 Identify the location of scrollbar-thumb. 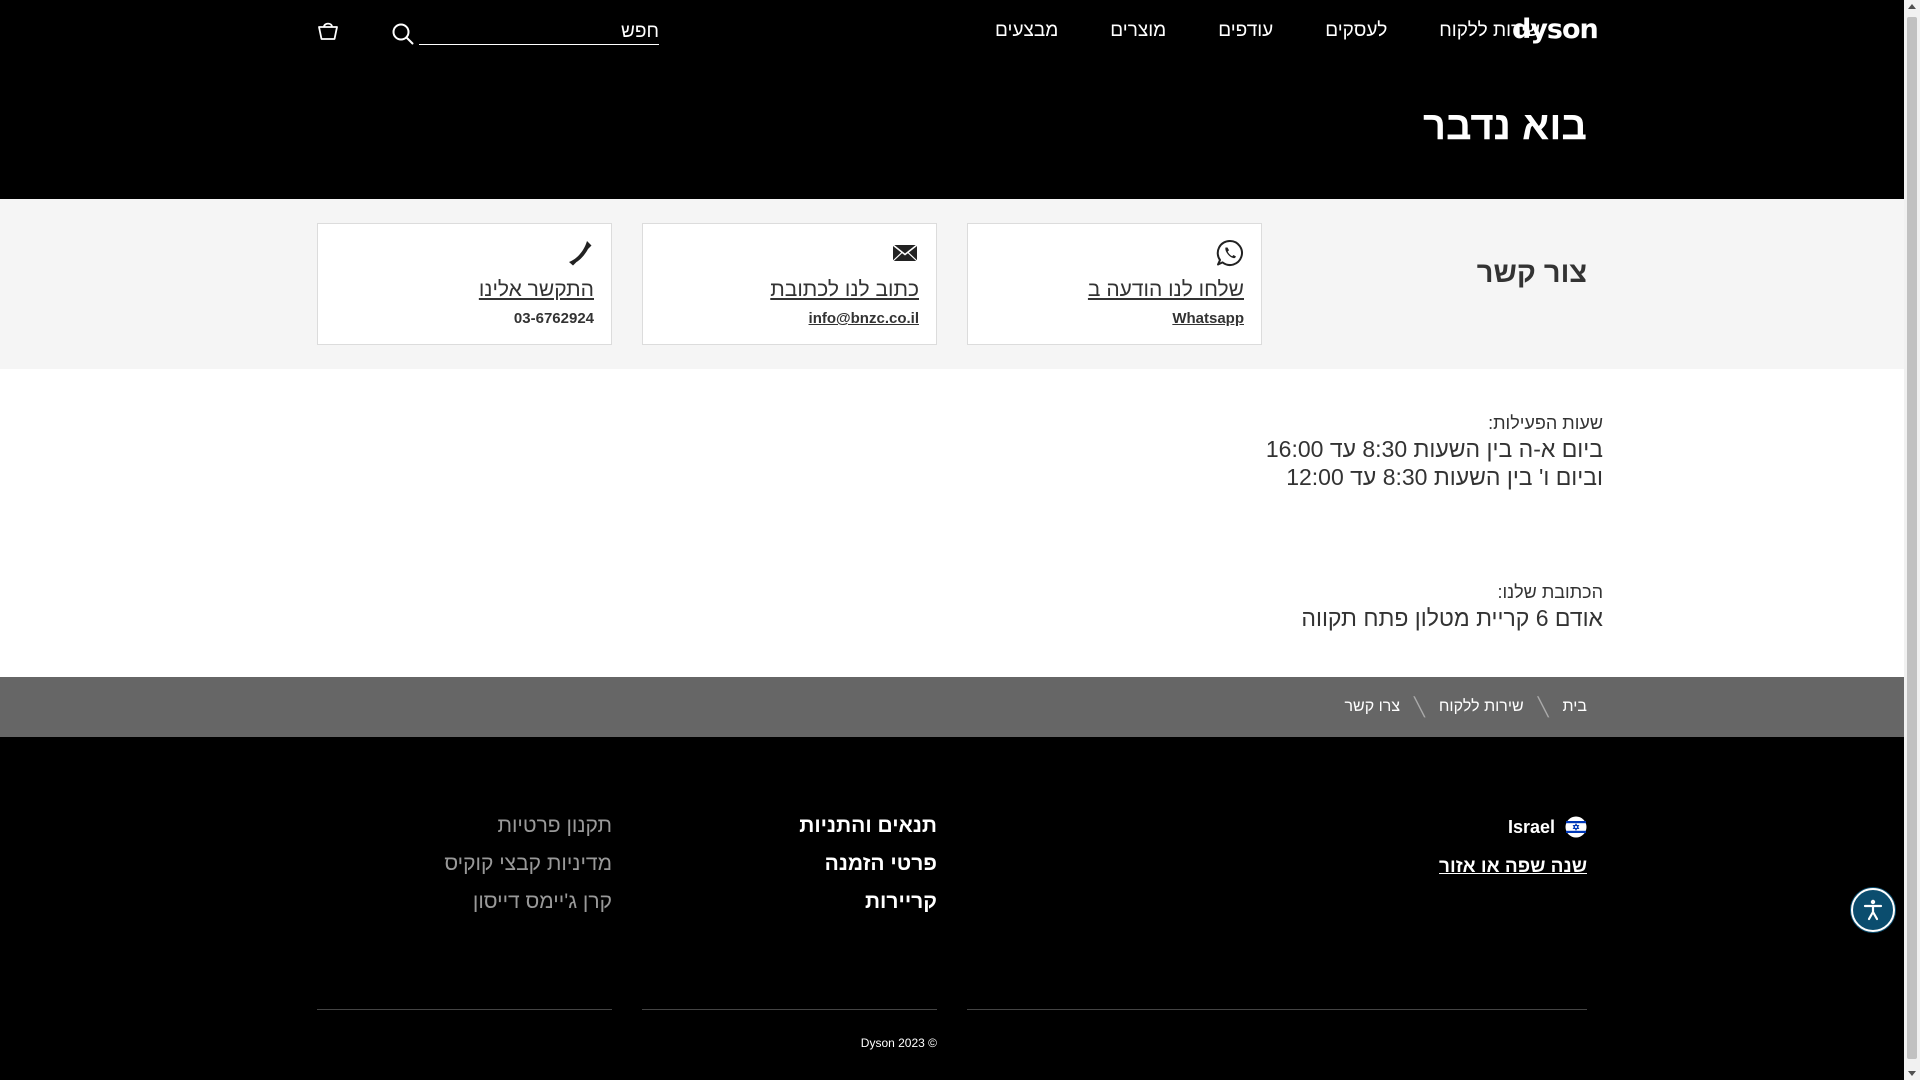
(1912, 538).